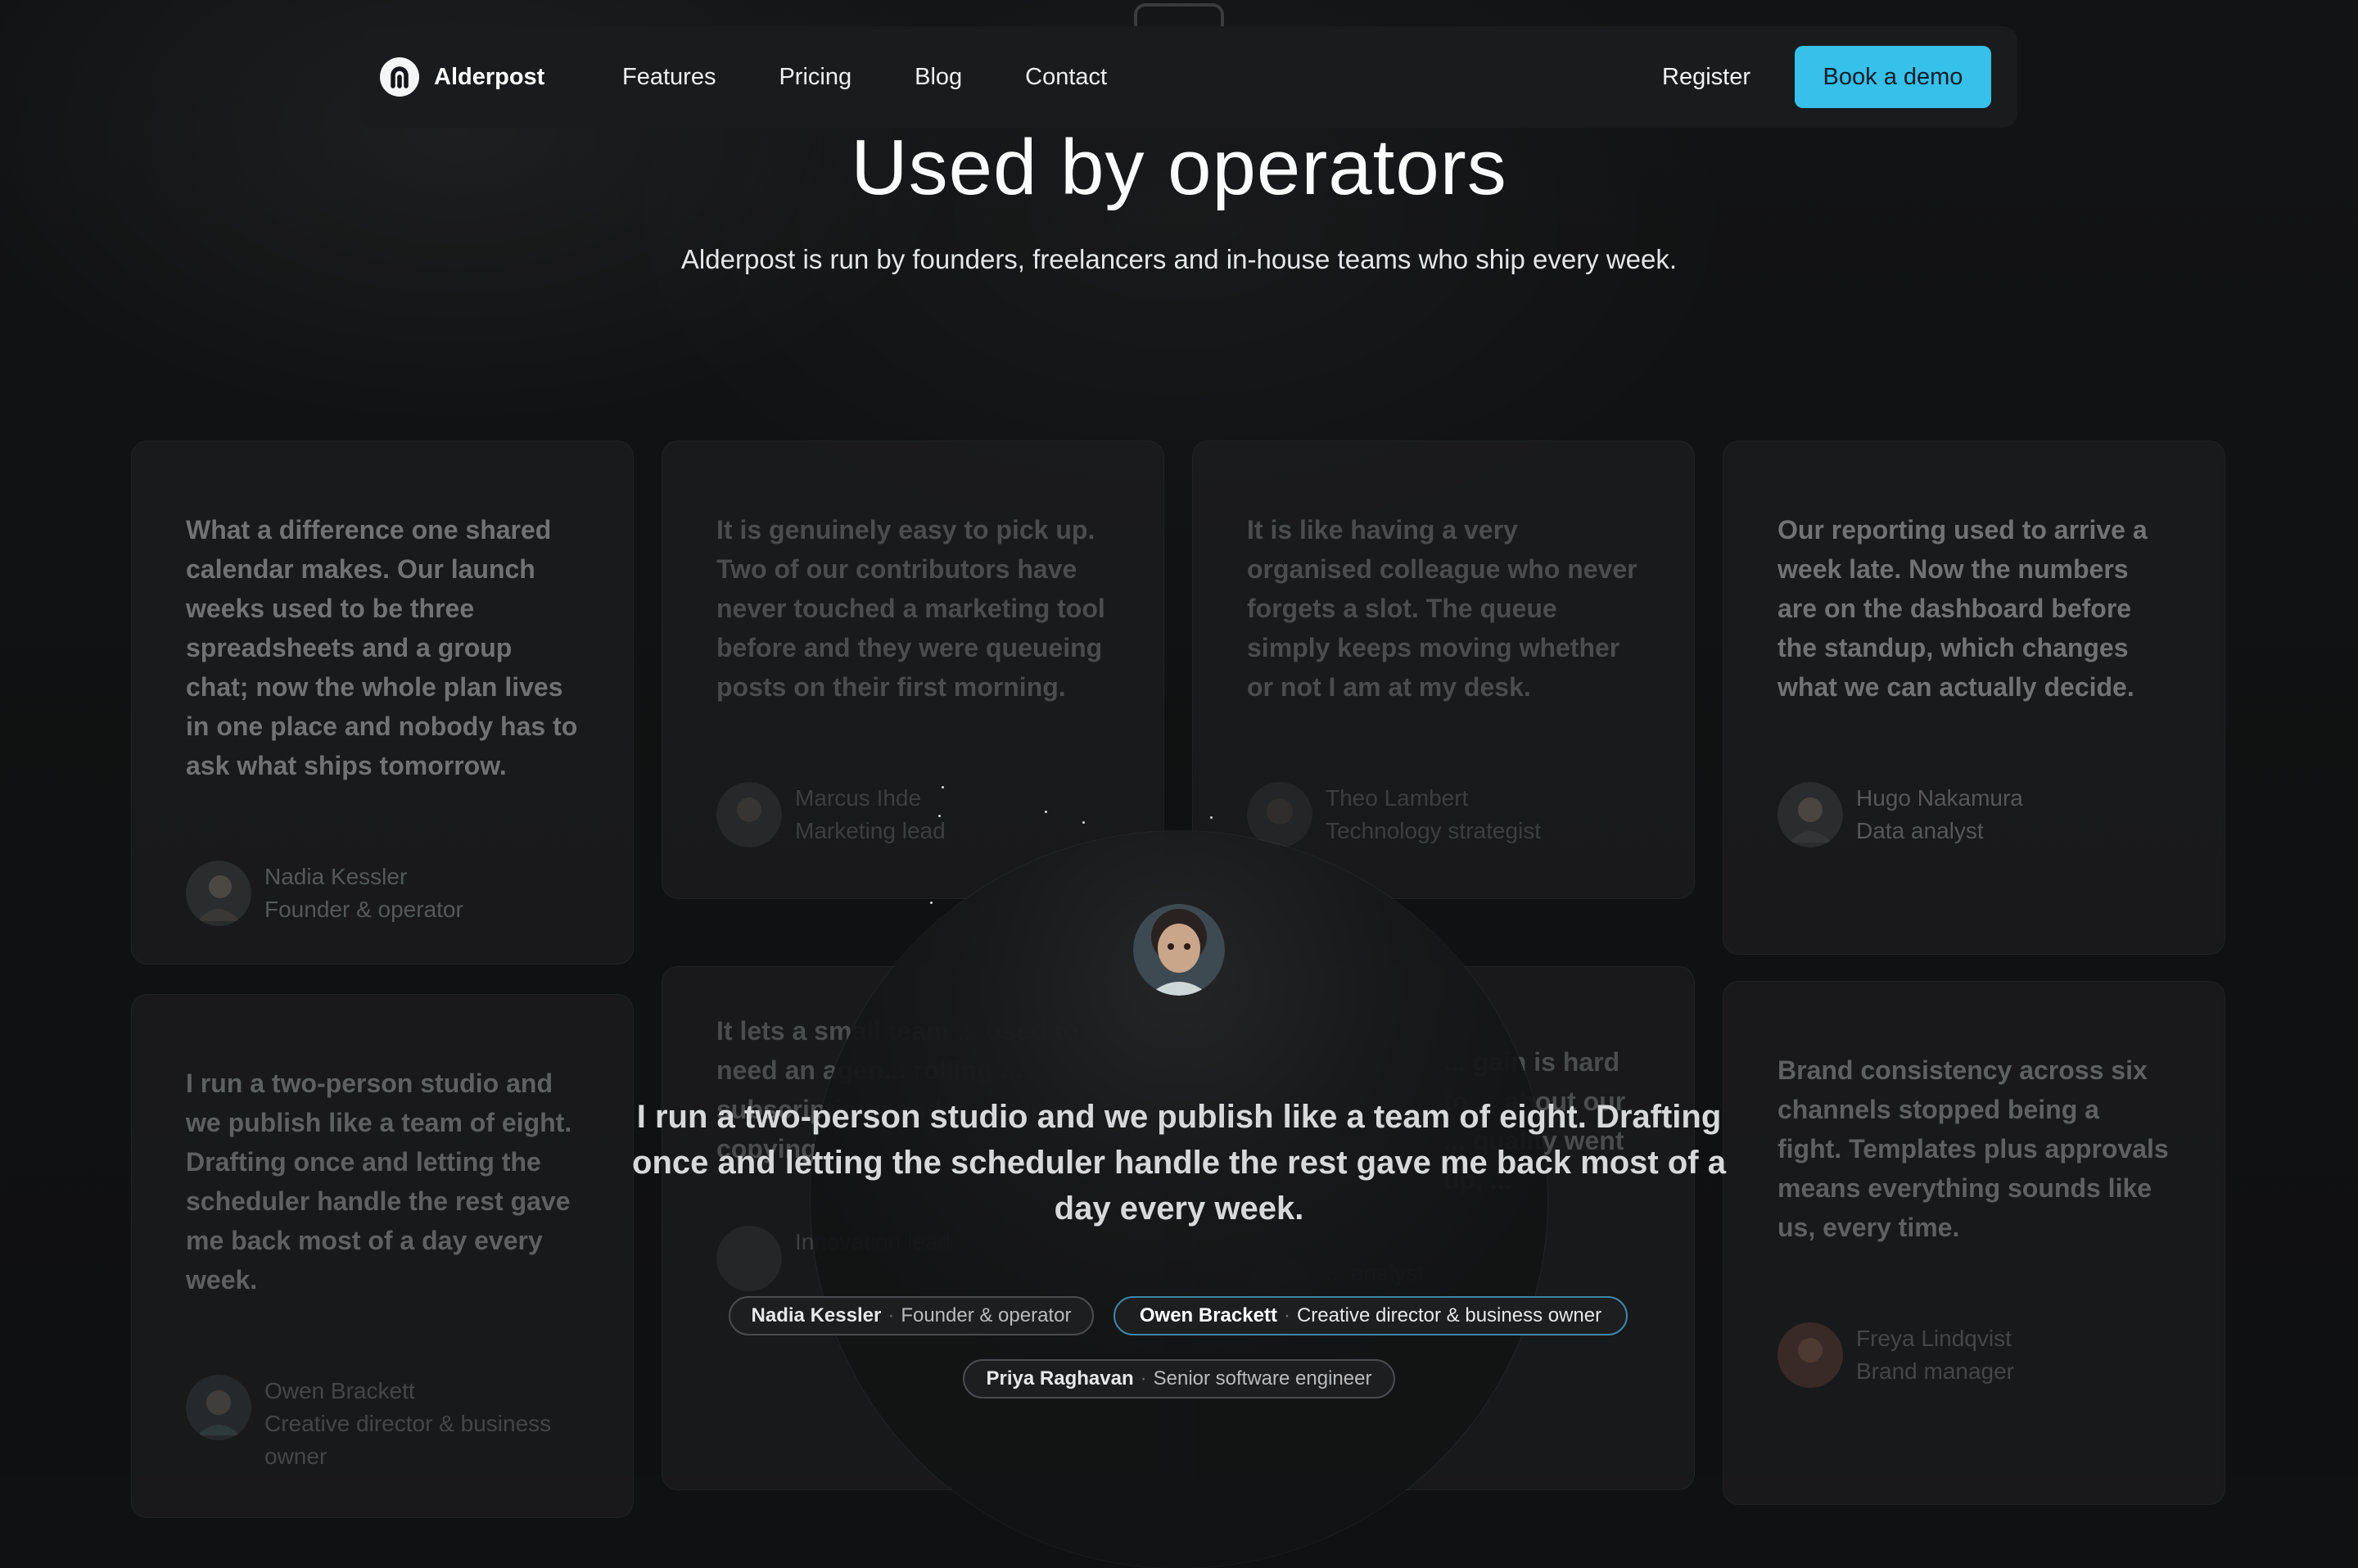  Describe the element at coordinates (399, 77) in the screenshot. I see `brand-logo-icon` at that location.